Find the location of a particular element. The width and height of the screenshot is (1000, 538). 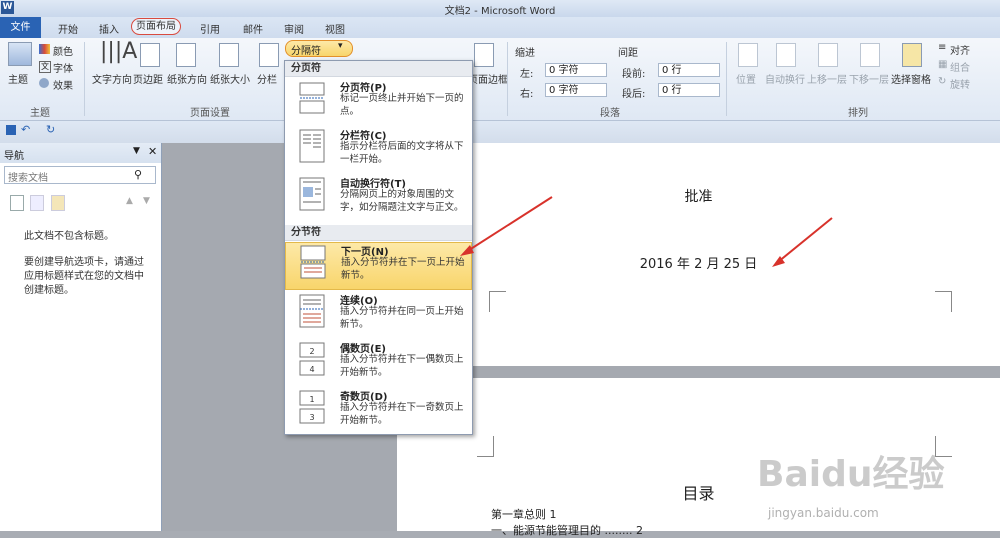

arrowhead is located at coordinates (467, 250).